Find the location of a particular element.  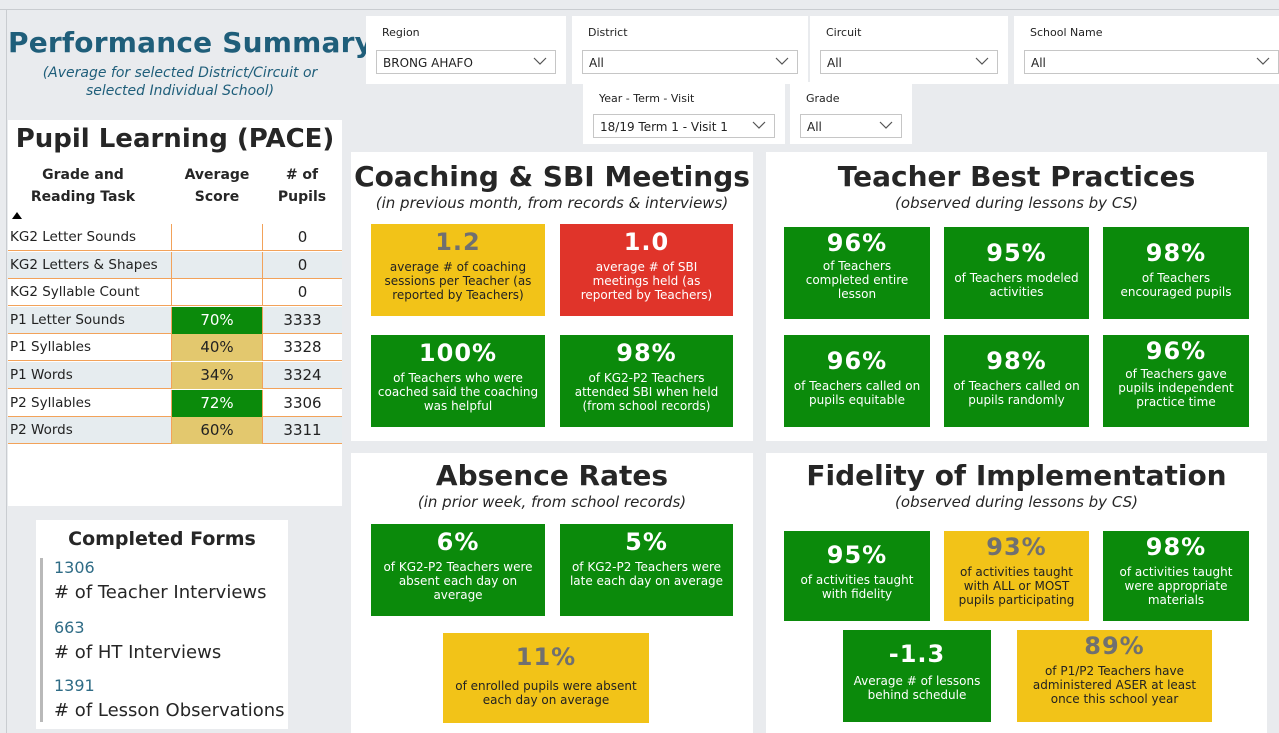

task-cell: P1 Letter Sounds is located at coordinates (67, 319).